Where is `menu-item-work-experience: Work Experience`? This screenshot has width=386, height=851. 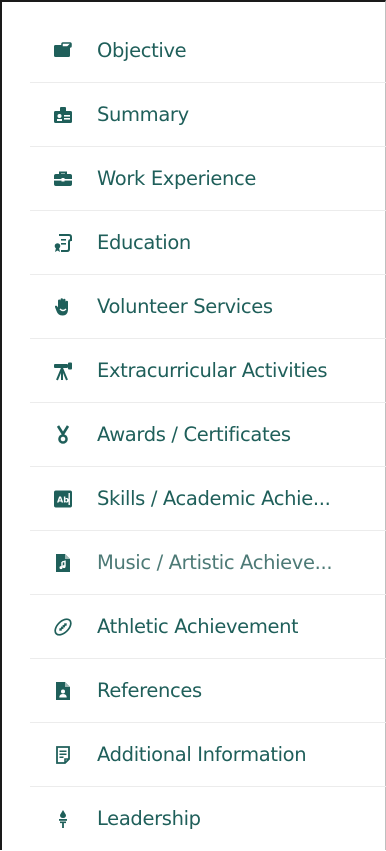
menu-item-work-experience: Work Experience is located at coordinates (194, 179).